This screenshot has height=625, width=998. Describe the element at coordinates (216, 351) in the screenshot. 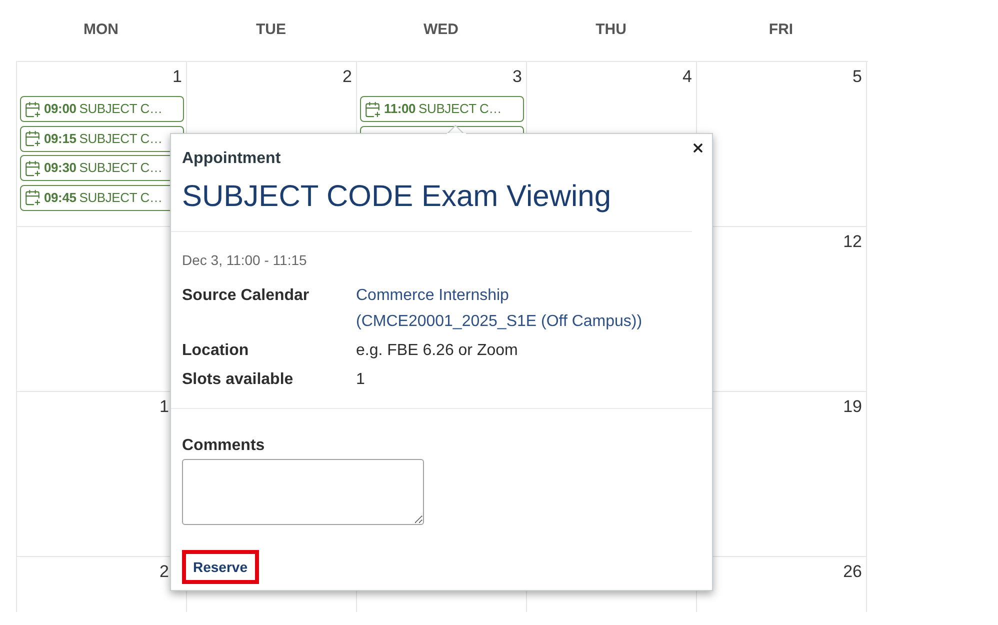

I see `detail-label: Location` at that location.